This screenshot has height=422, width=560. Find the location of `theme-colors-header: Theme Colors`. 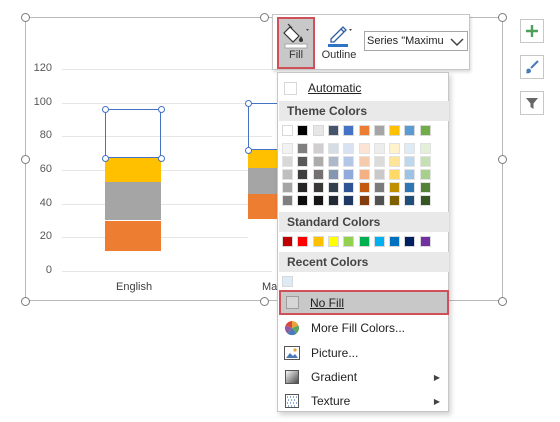

theme-colors-header: Theme Colors is located at coordinates (364, 111).